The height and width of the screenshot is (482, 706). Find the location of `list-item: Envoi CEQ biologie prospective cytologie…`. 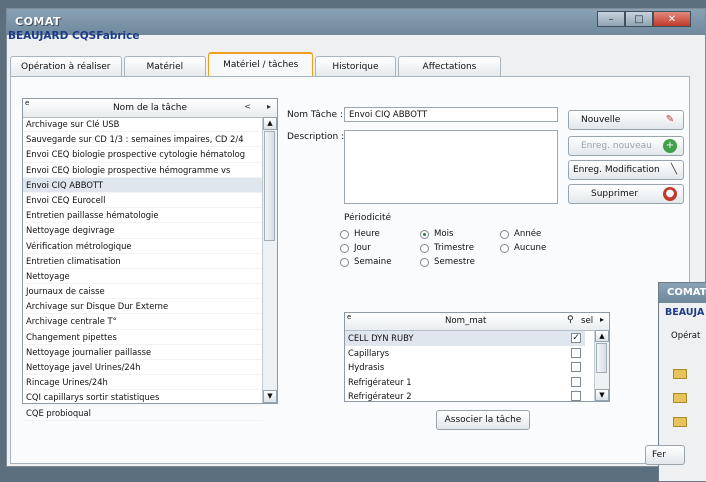

list-item: Envoi CEQ biologie prospective cytologie… is located at coordinates (143, 155).